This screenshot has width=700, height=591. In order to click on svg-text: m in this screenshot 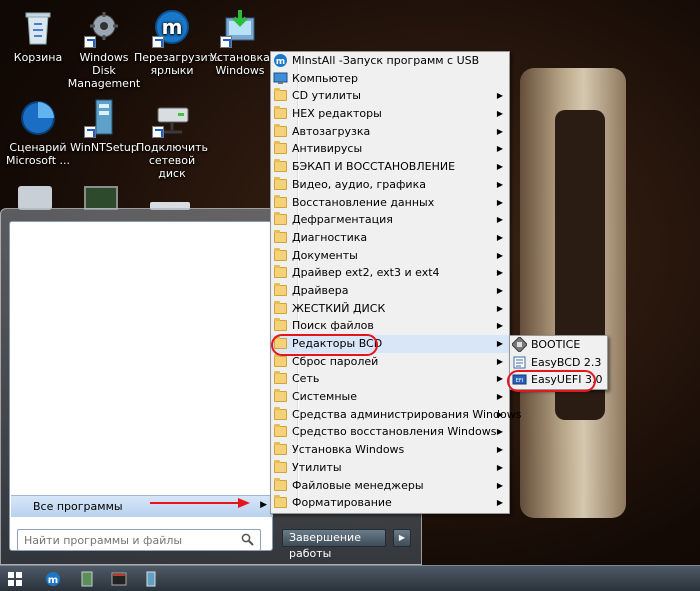, I will do `click(53, 580)`.